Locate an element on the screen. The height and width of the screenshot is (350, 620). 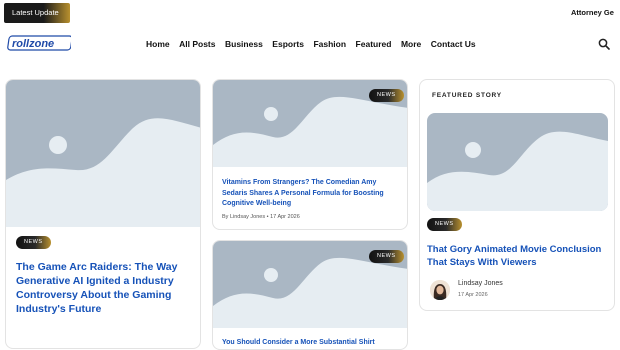
nav-esports: Esports is located at coordinates (288, 44).